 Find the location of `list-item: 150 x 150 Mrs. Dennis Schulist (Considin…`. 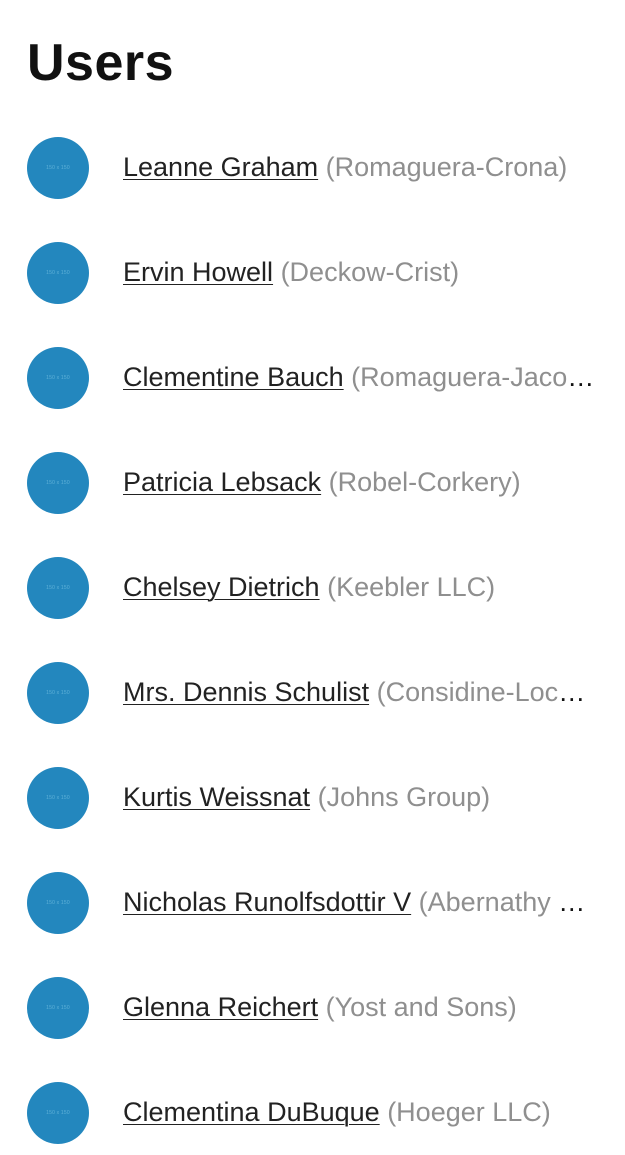

list-item: 150 x 150 Mrs. Dennis Schulist (Considin… is located at coordinates (312, 682).